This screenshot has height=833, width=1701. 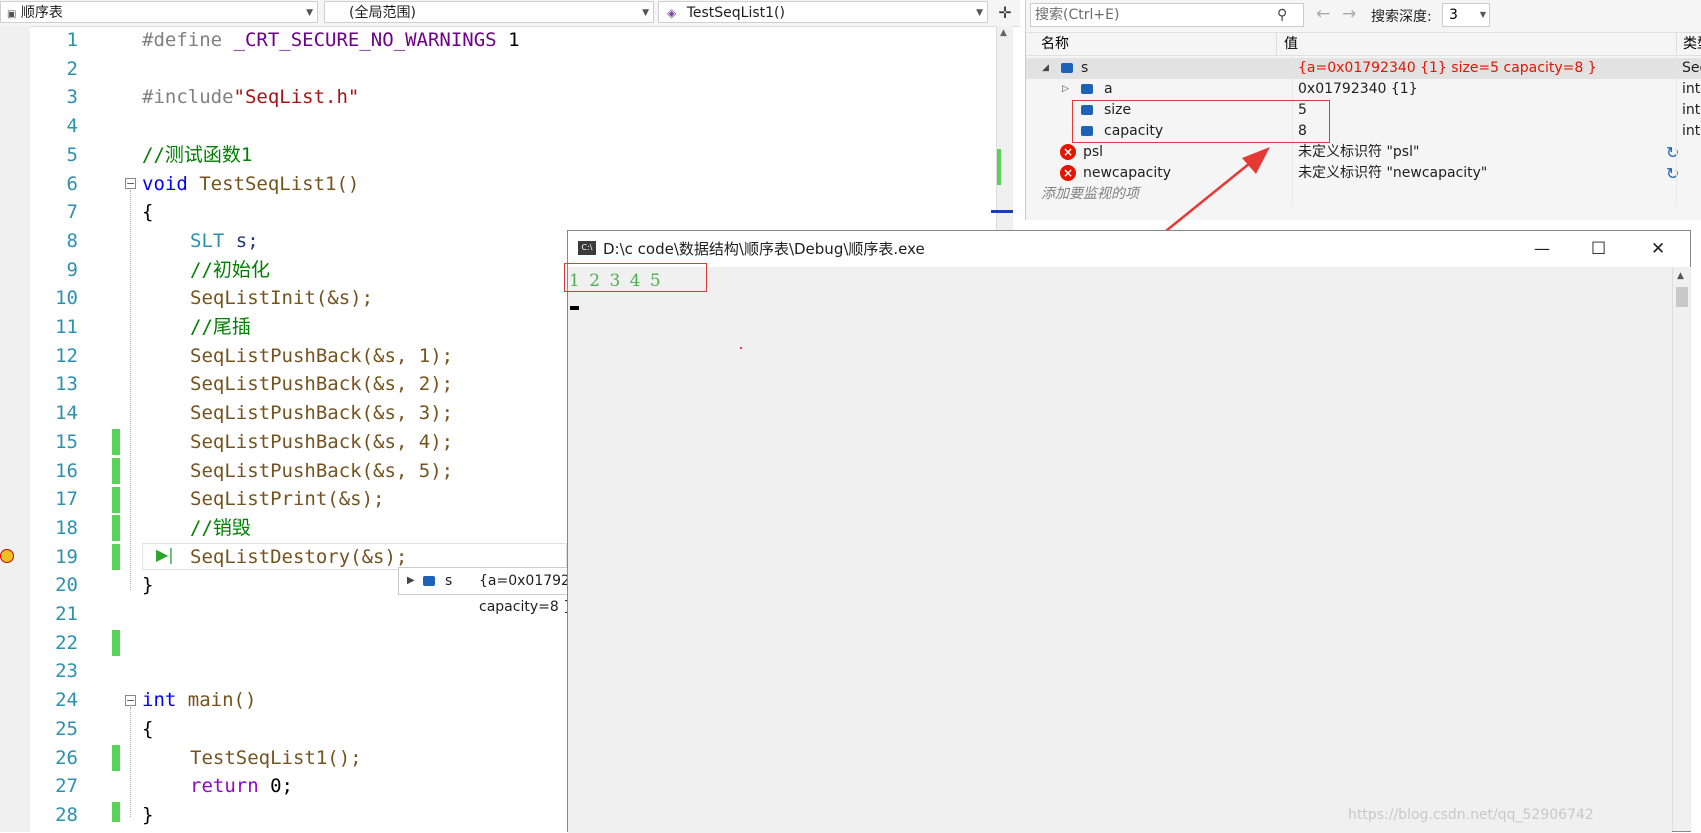 I want to click on expand-icon: ▶, so click(x=411, y=581).